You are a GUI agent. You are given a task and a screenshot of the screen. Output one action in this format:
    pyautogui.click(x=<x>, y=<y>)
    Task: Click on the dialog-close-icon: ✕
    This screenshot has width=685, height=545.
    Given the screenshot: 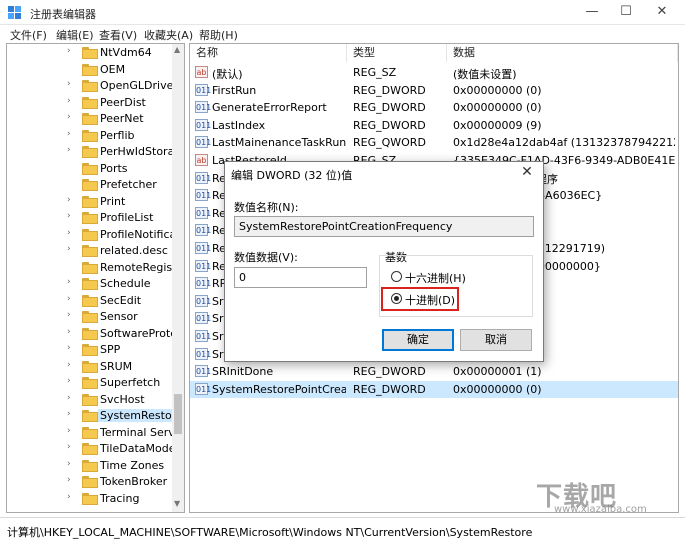 What is the action you would take?
    pyautogui.click(x=527, y=172)
    